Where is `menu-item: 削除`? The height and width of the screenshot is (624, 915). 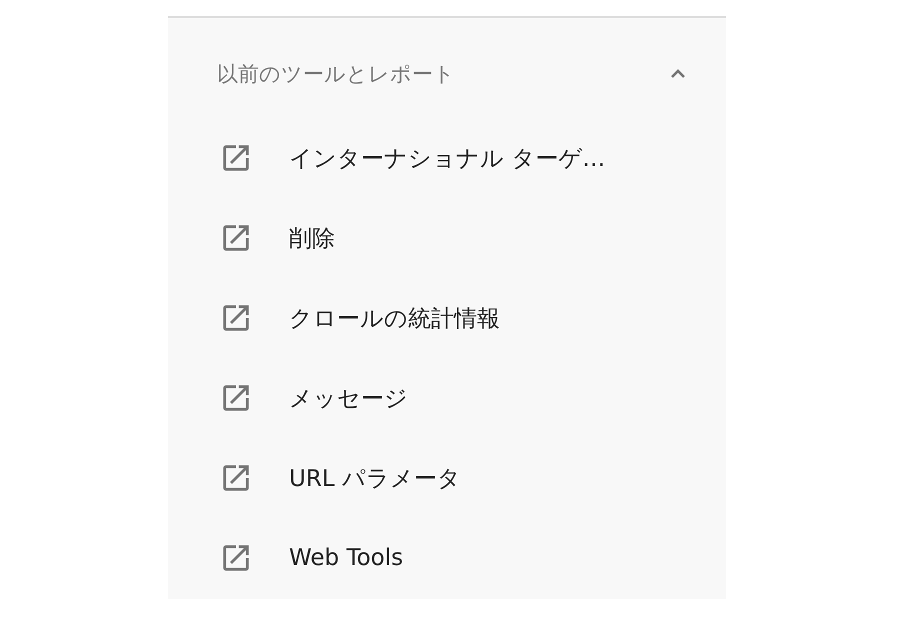 menu-item: 削除 is located at coordinates (312, 238).